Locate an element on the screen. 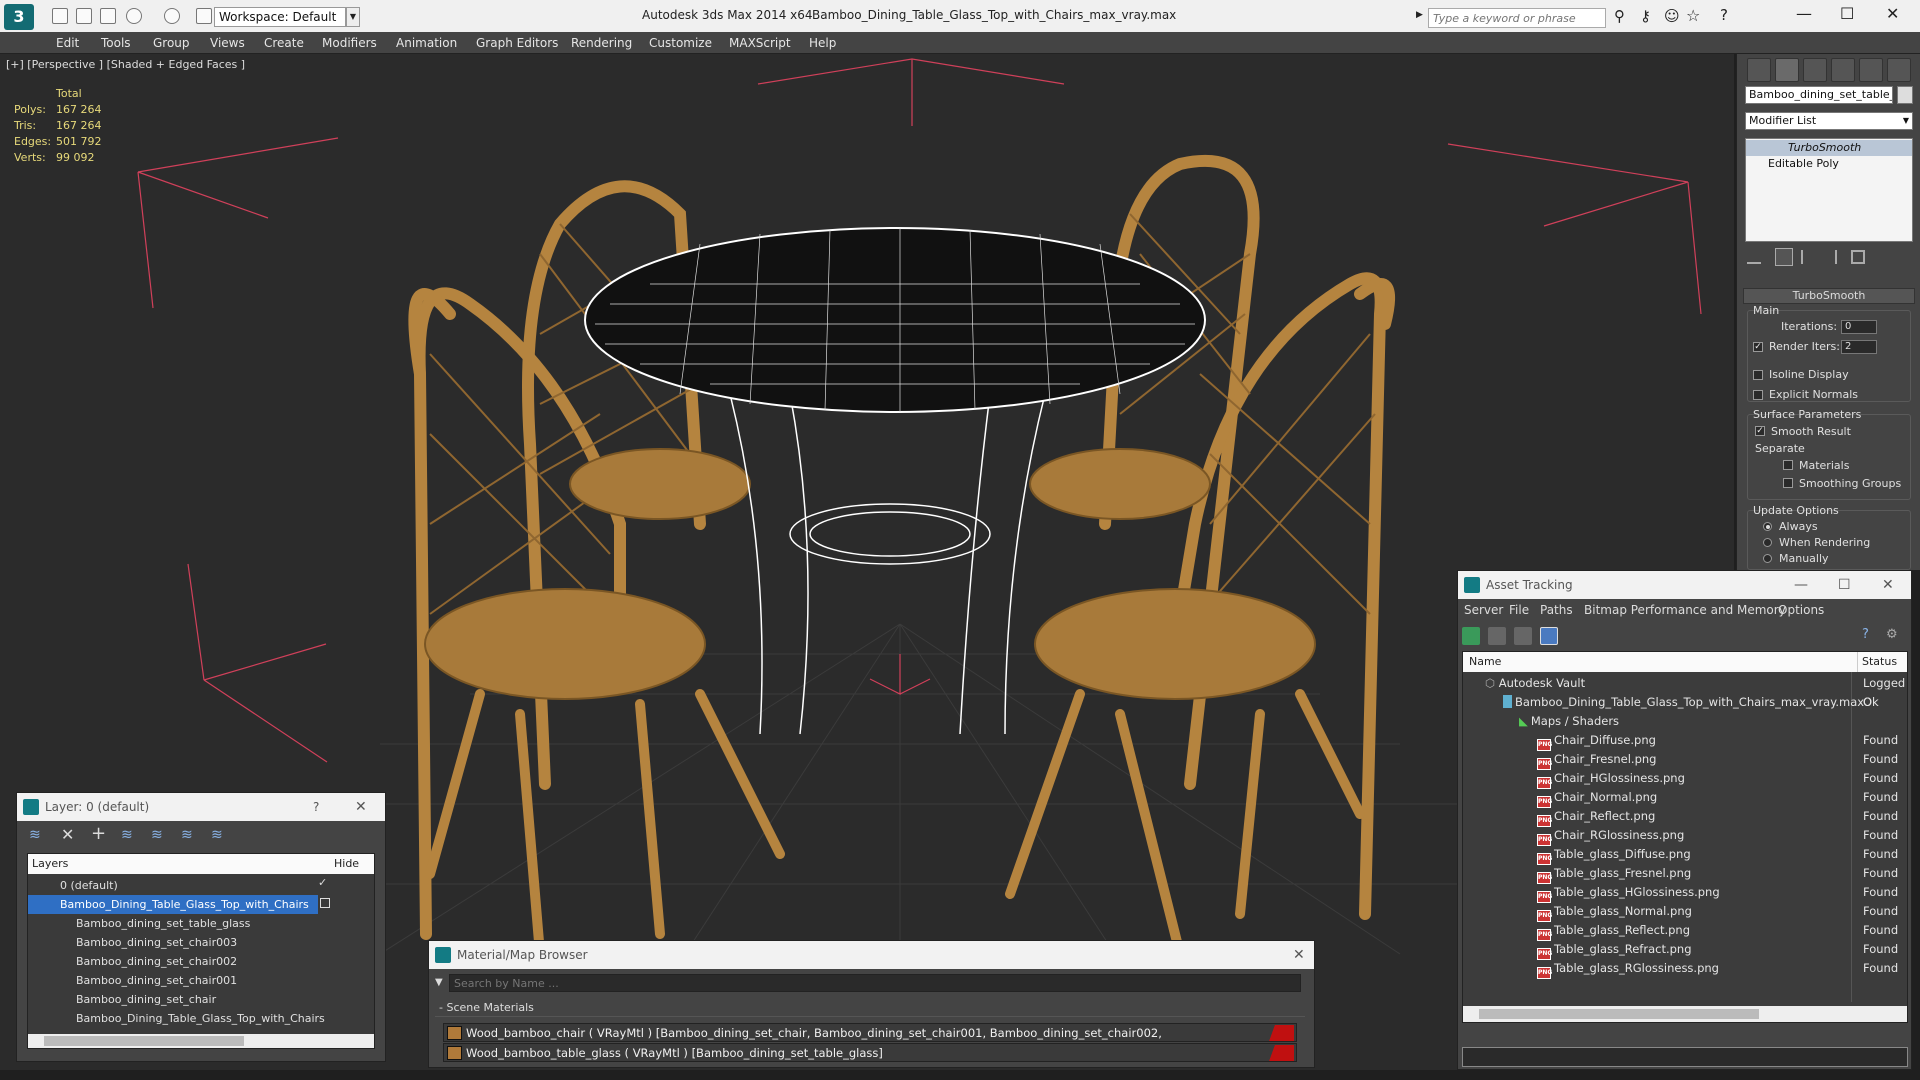 This screenshot has width=1920, height=1080. binoculars-icon: ⚲ is located at coordinates (1619, 16).